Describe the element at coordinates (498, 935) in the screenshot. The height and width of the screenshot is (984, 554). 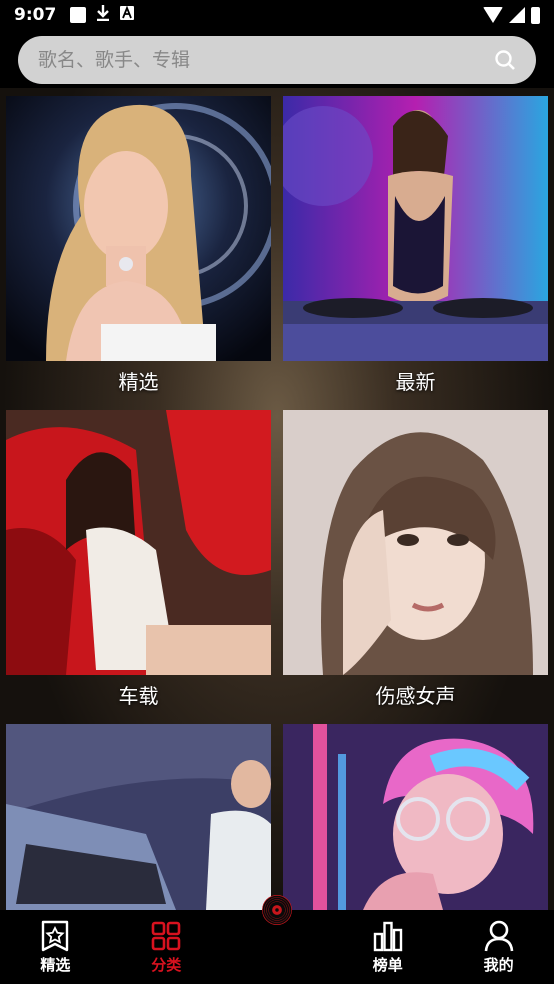
I see `user-icon` at that location.